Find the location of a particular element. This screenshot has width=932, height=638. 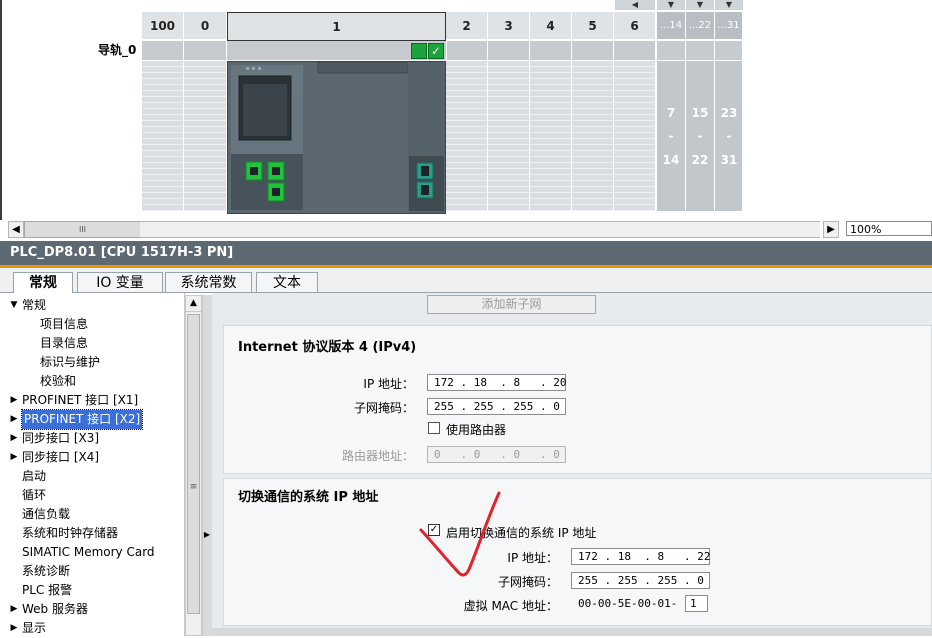

slot-2-header: 2 is located at coordinates (467, 25).